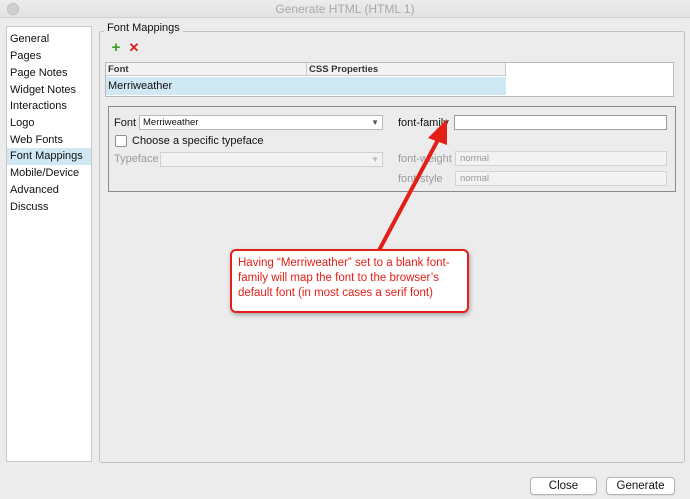 The height and width of the screenshot is (499, 690). Describe the element at coordinates (49, 190) in the screenshot. I see `sidebar-item-advanced: Advanced` at that location.